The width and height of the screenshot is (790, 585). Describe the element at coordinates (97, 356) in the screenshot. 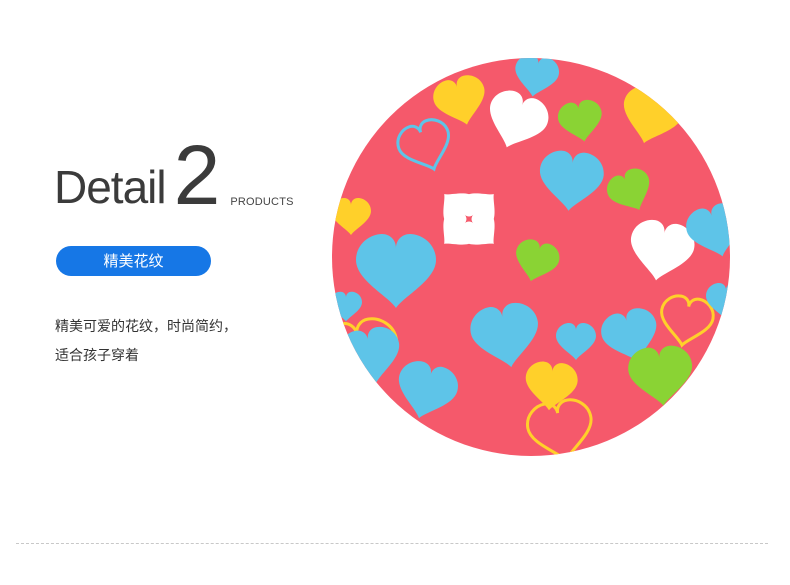

I see `description-line-2: 适合孩子穿着` at that location.